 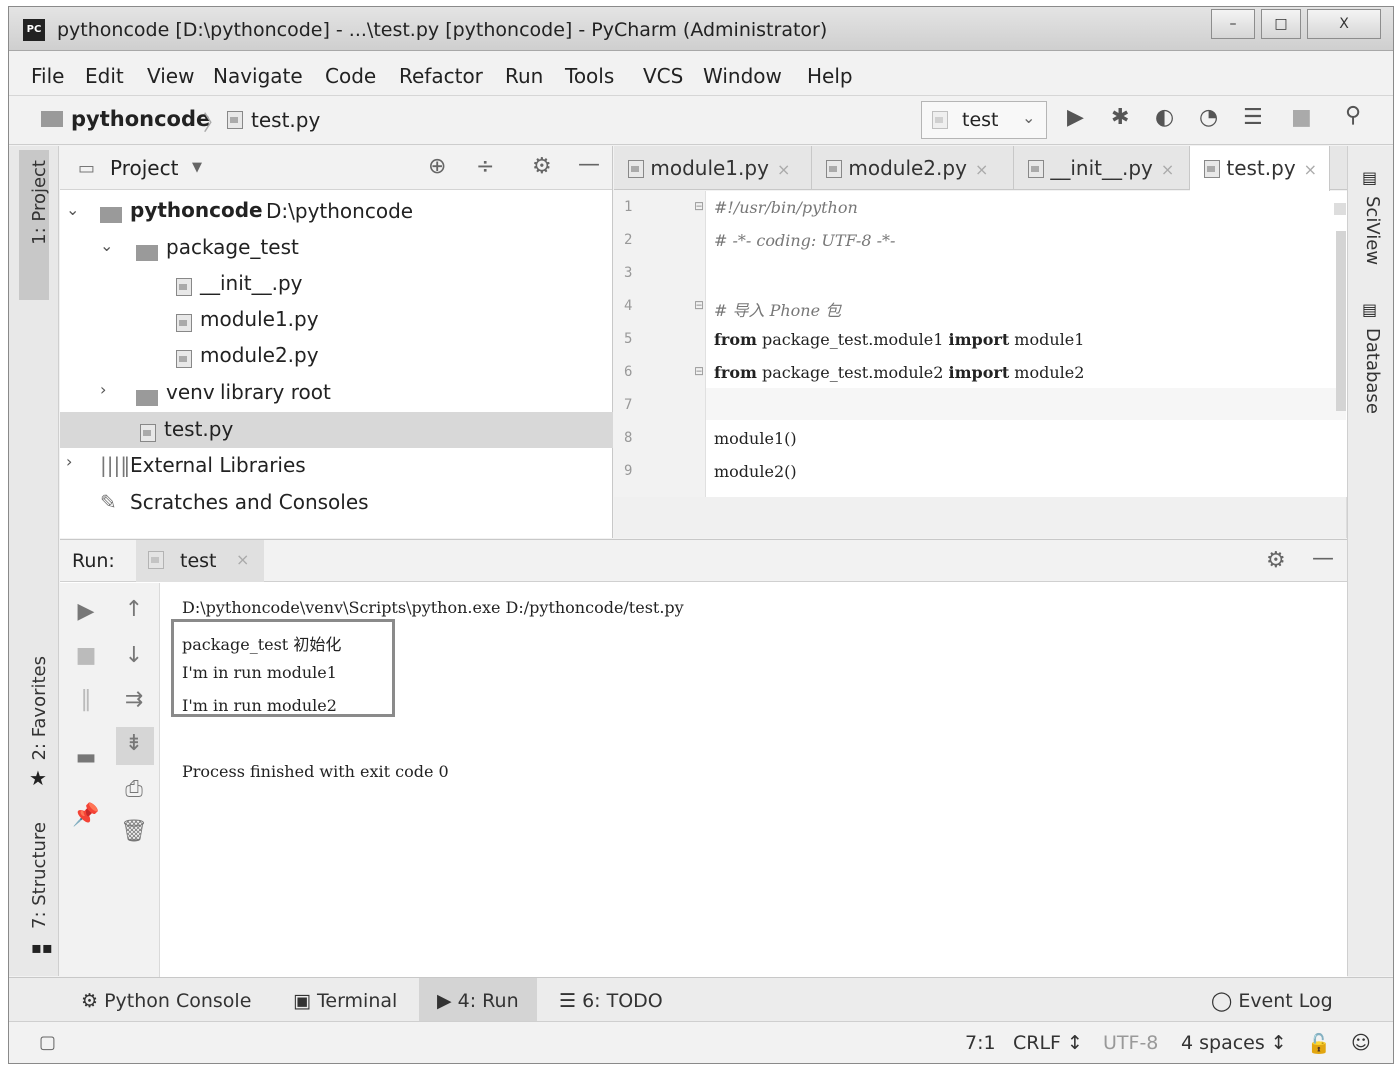 What do you see at coordinates (913, 168) in the screenshot?
I see `tab-module2: module2.py ×` at bounding box center [913, 168].